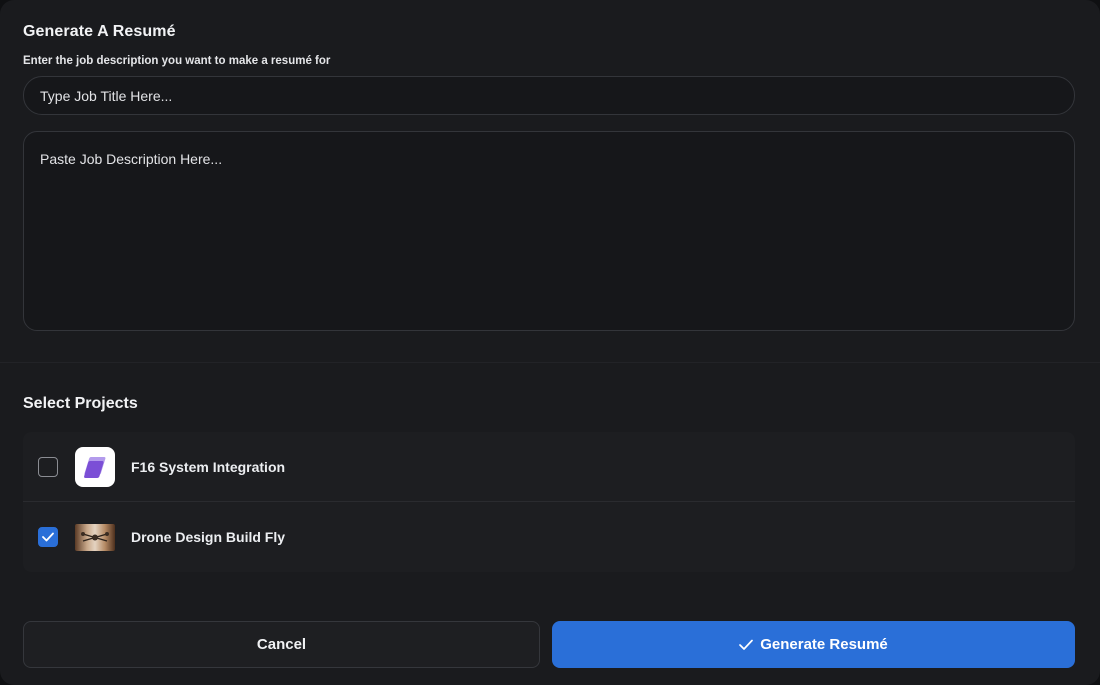  I want to click on project-name: Drone Design Build Fly, so click(208, 537).